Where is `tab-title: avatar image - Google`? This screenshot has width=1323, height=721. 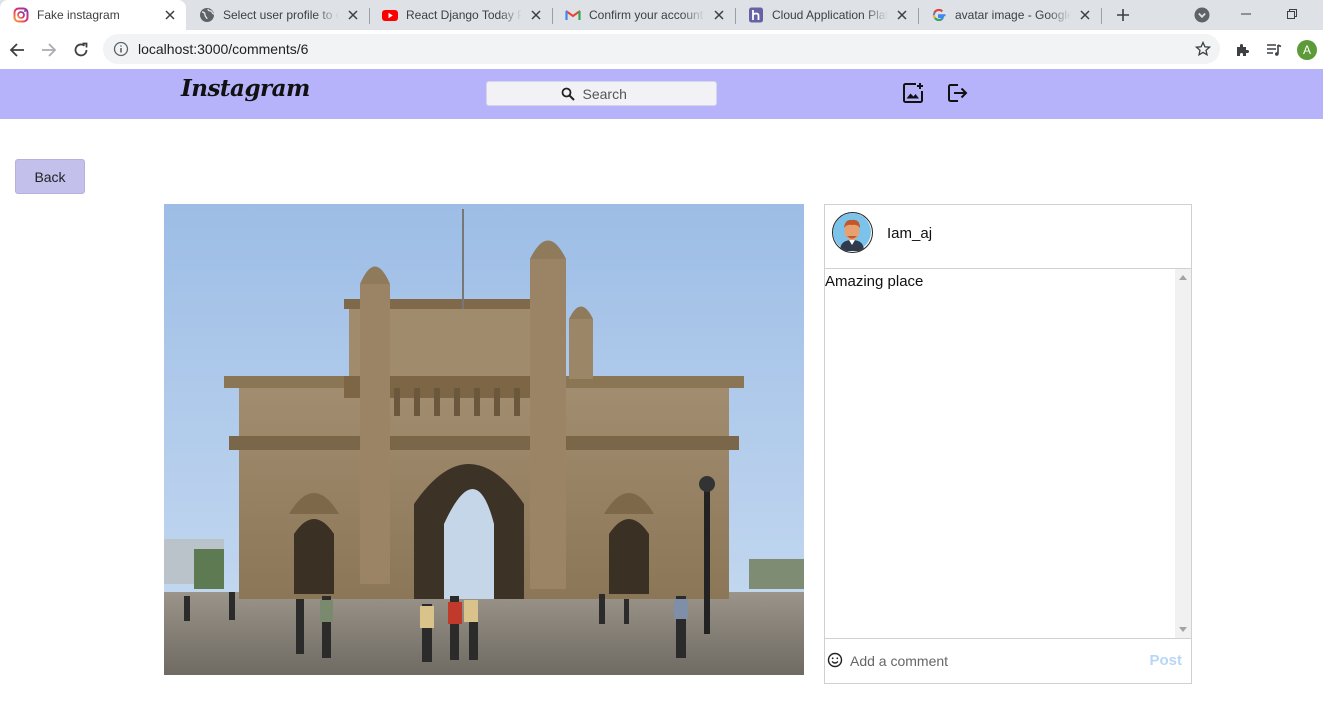 tab-title: avatar image - Google is located at coordinates (1013, 15).